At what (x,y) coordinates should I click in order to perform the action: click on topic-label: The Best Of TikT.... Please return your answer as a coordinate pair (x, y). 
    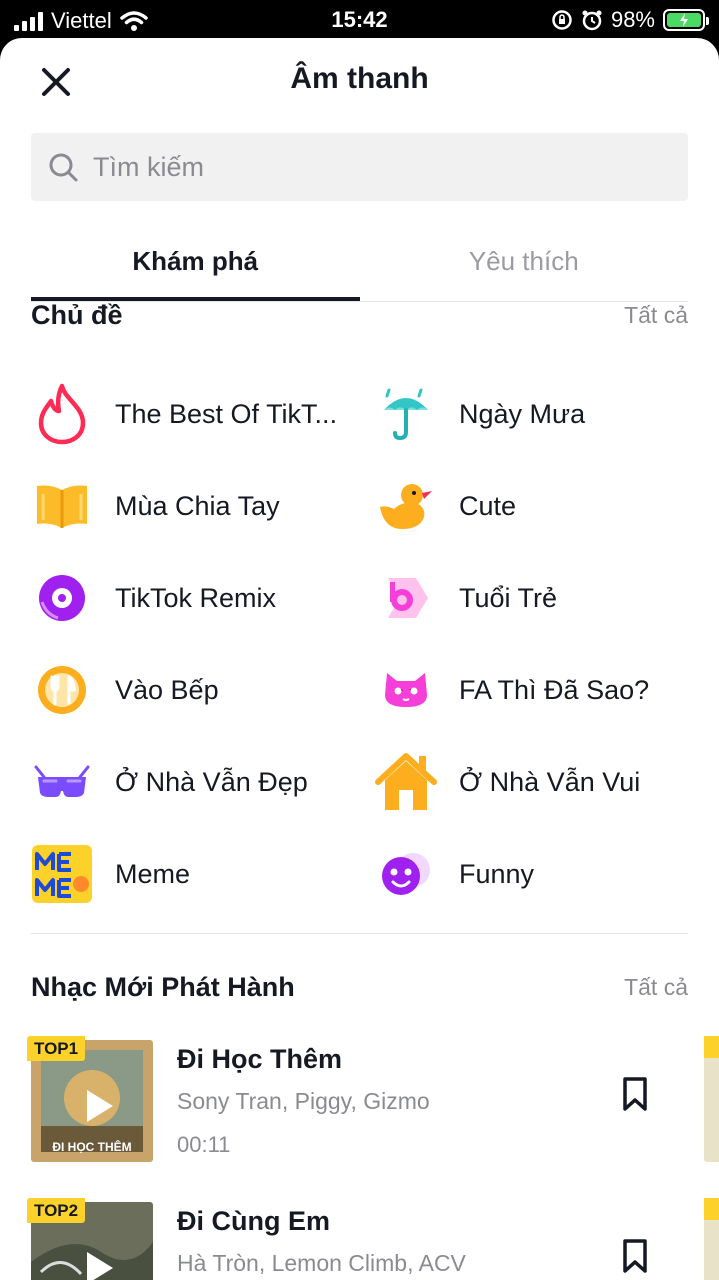
    Looking at the image, I should click on (226, 413).